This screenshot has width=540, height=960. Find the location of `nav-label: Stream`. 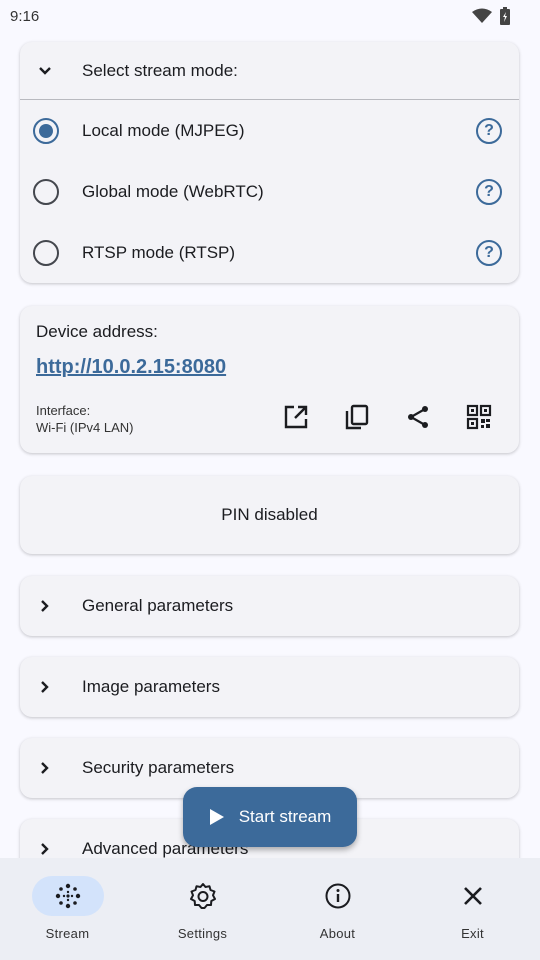

nav-label: Stream is located at coordinates (67, 933).